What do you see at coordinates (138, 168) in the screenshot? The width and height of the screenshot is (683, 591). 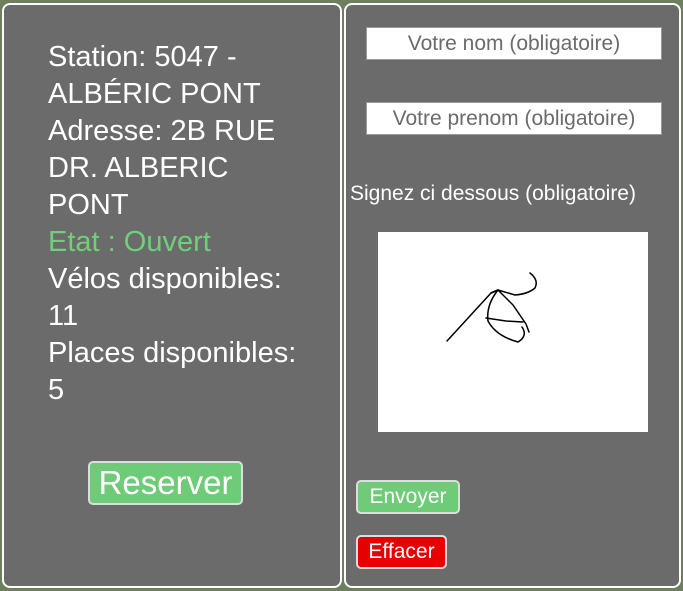 I see `station-address-line-2: DR. ALBERIC` at bounding box center [138, 168].